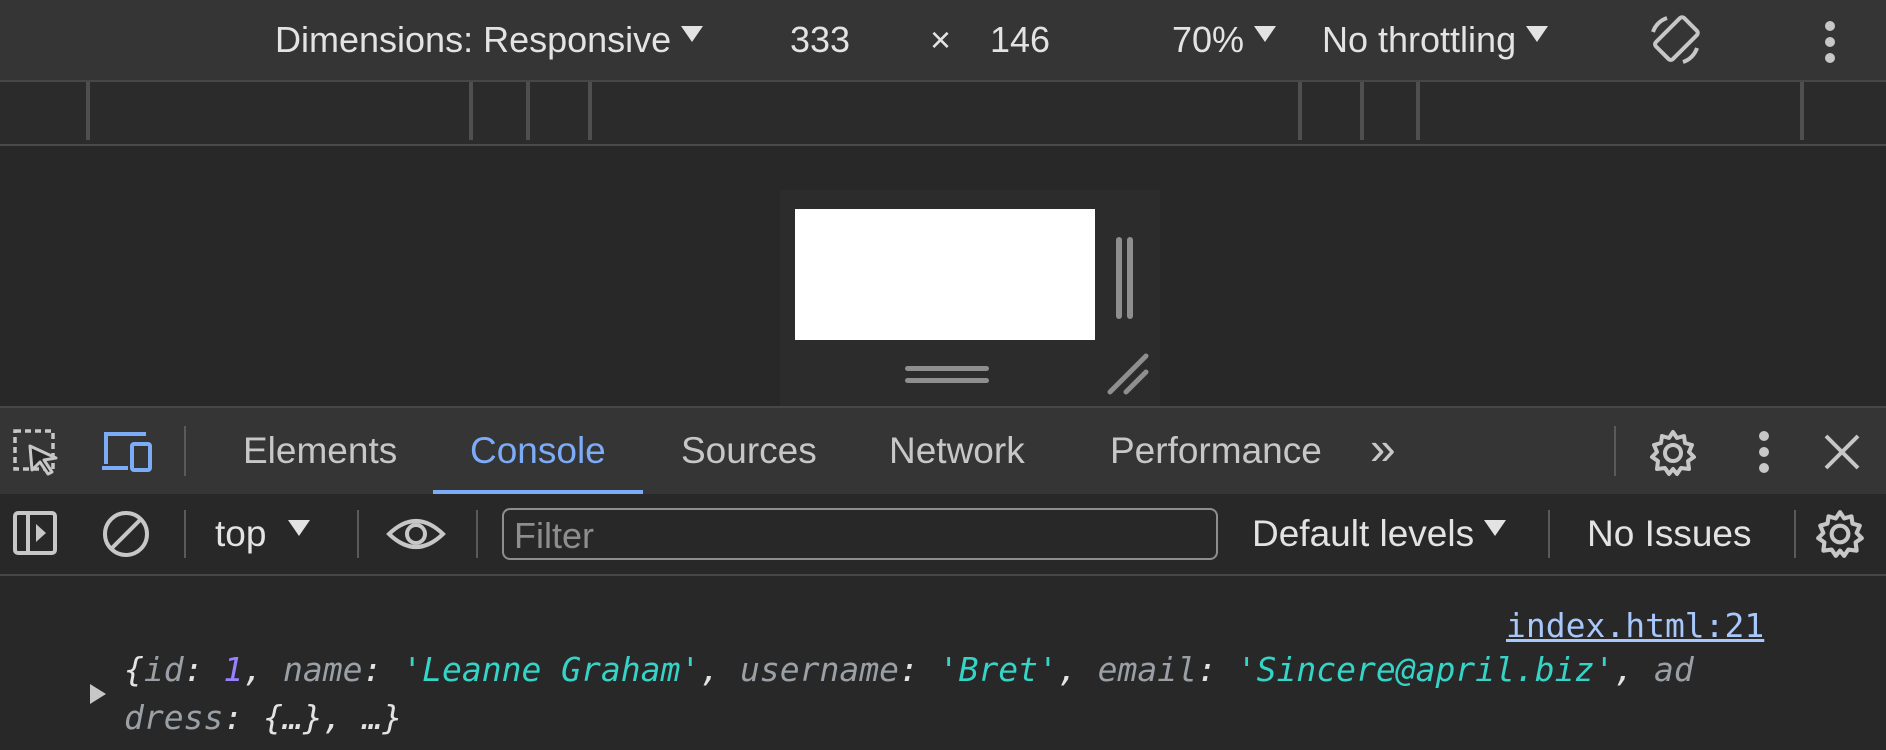  Describe the element at coordinates (1208, 39) in the screenshot. I see `zoom-label: 70%` at that location.